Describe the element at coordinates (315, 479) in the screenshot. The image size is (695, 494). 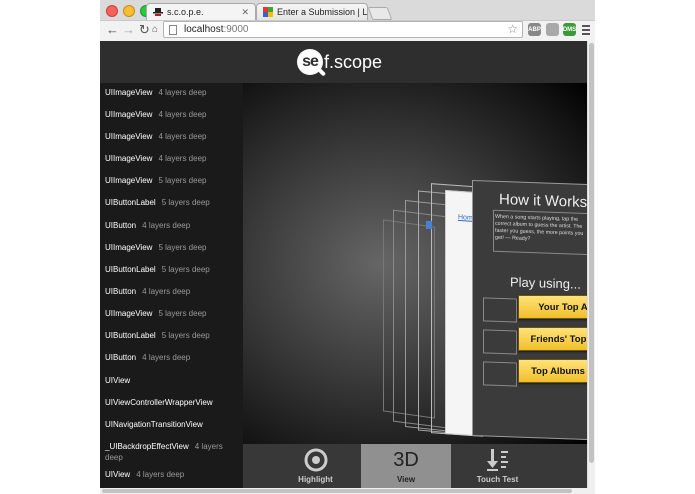
I see `highlight-label: Highlight` at that location.